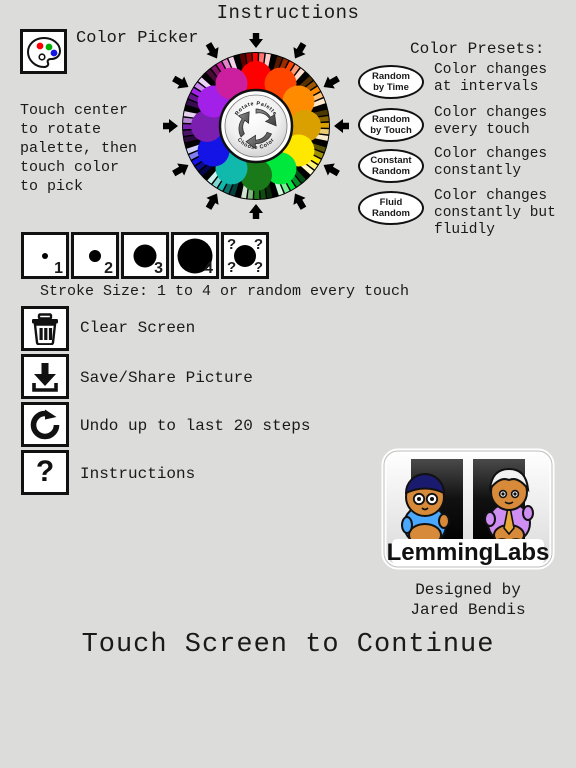 The height and width of the screenshot is (768, 576). Describe the element at coordinates (391, 130) in the screenshot. I see `preset-name-line2: by Touch` at that location.